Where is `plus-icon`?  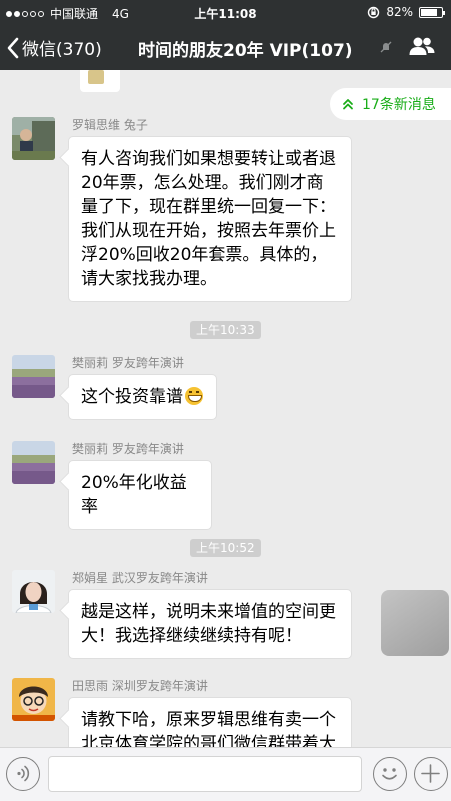 plus-icon is located at coordinates (430, 773).